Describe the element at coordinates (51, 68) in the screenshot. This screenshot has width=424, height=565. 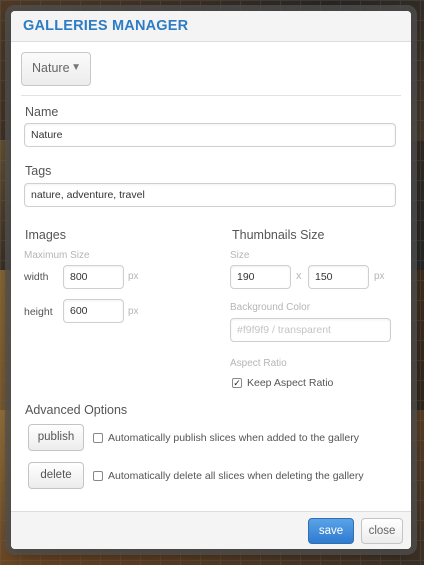
I see `gallery-select-value: Nature` at that location.